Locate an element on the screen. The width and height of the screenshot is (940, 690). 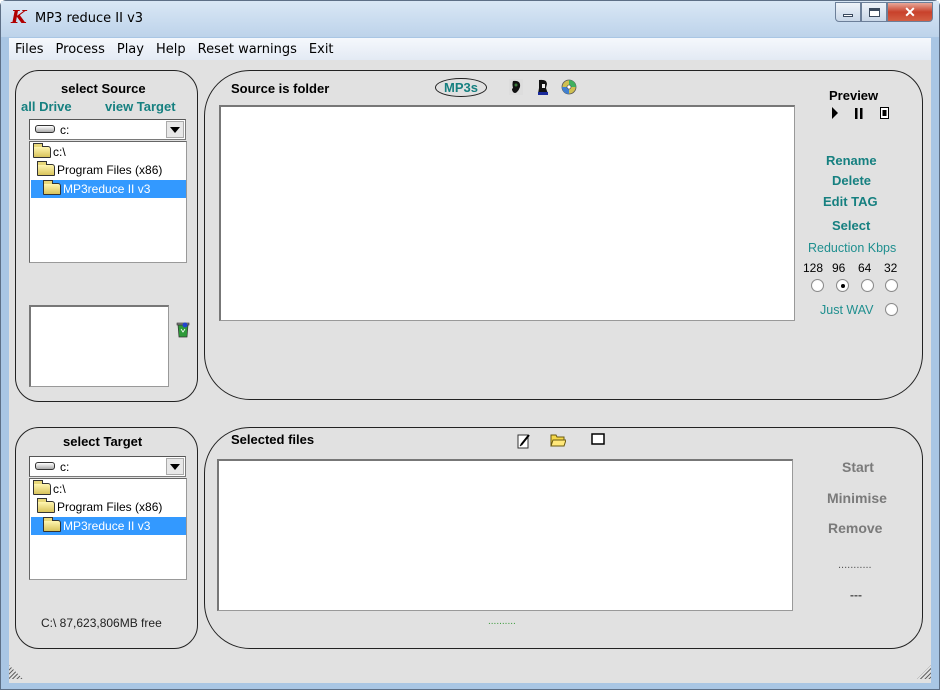
menu-files: Files is located at coordinates (29, 49).